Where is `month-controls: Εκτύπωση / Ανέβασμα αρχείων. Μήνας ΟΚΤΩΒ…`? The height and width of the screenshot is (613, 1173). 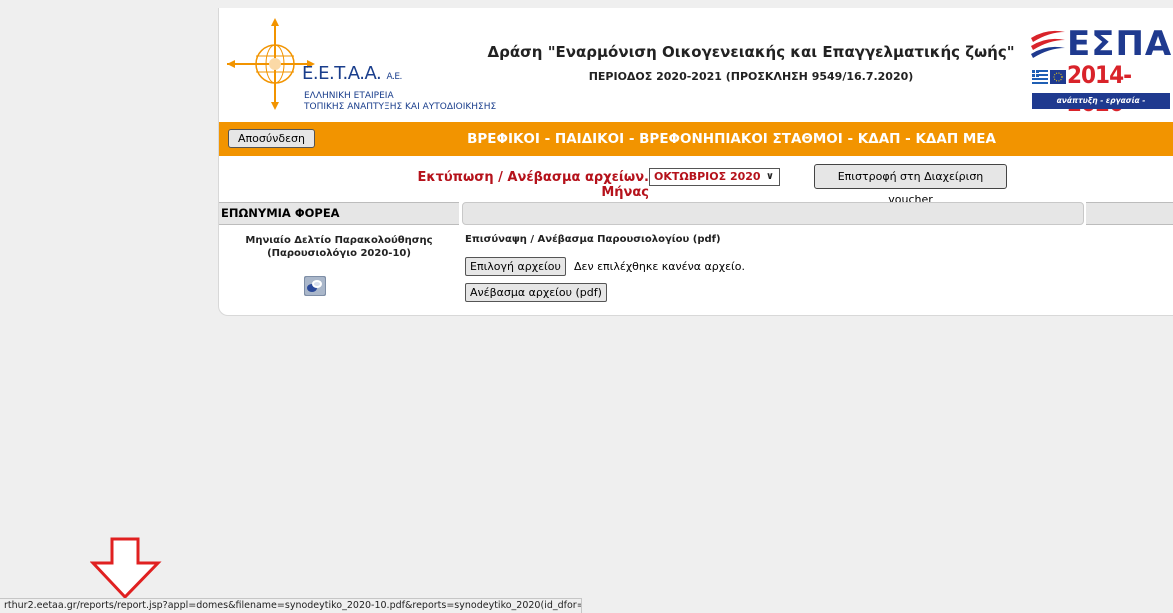 month-controls: Εκτύπωση / Ανέβασμα αρχείων. Μήνας ΟΚΤΩΒ… is located at coordinates (696, 185).